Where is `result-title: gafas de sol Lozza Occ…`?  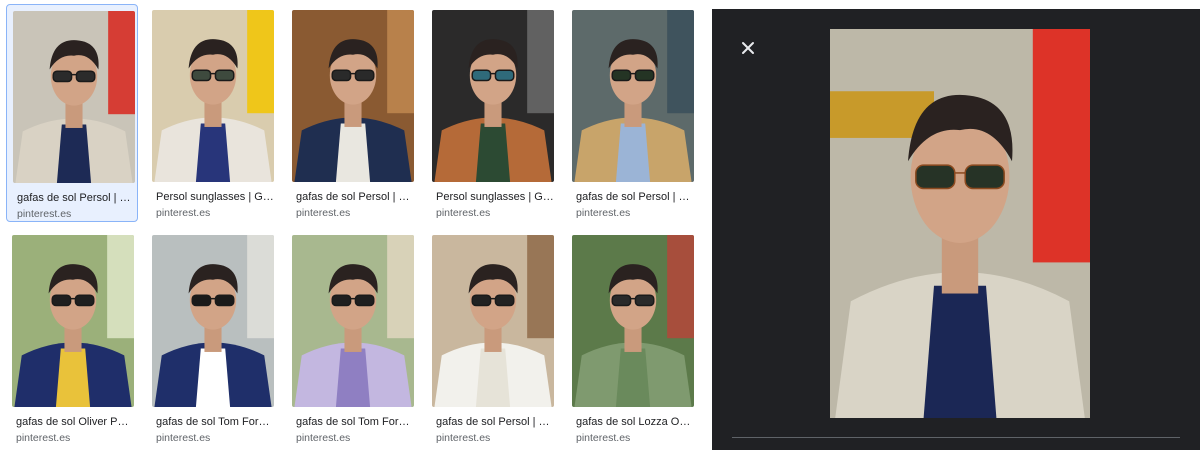 result-title: gafas de sol Lozza Occ… is located at coordinates (635, 422).